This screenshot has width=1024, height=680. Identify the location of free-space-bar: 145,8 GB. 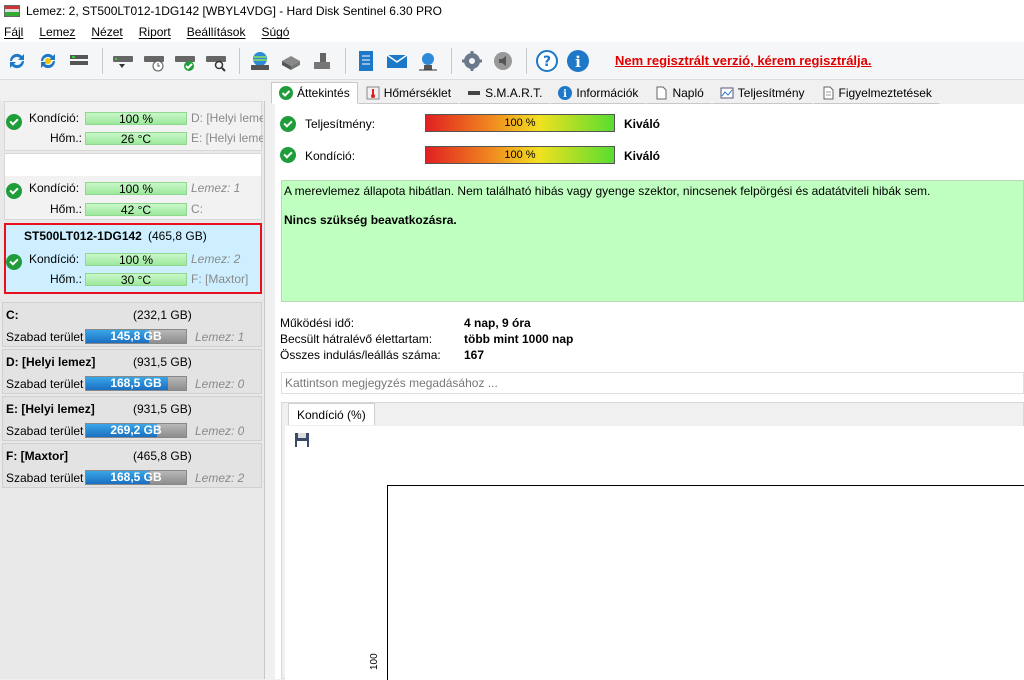
(136, 336).